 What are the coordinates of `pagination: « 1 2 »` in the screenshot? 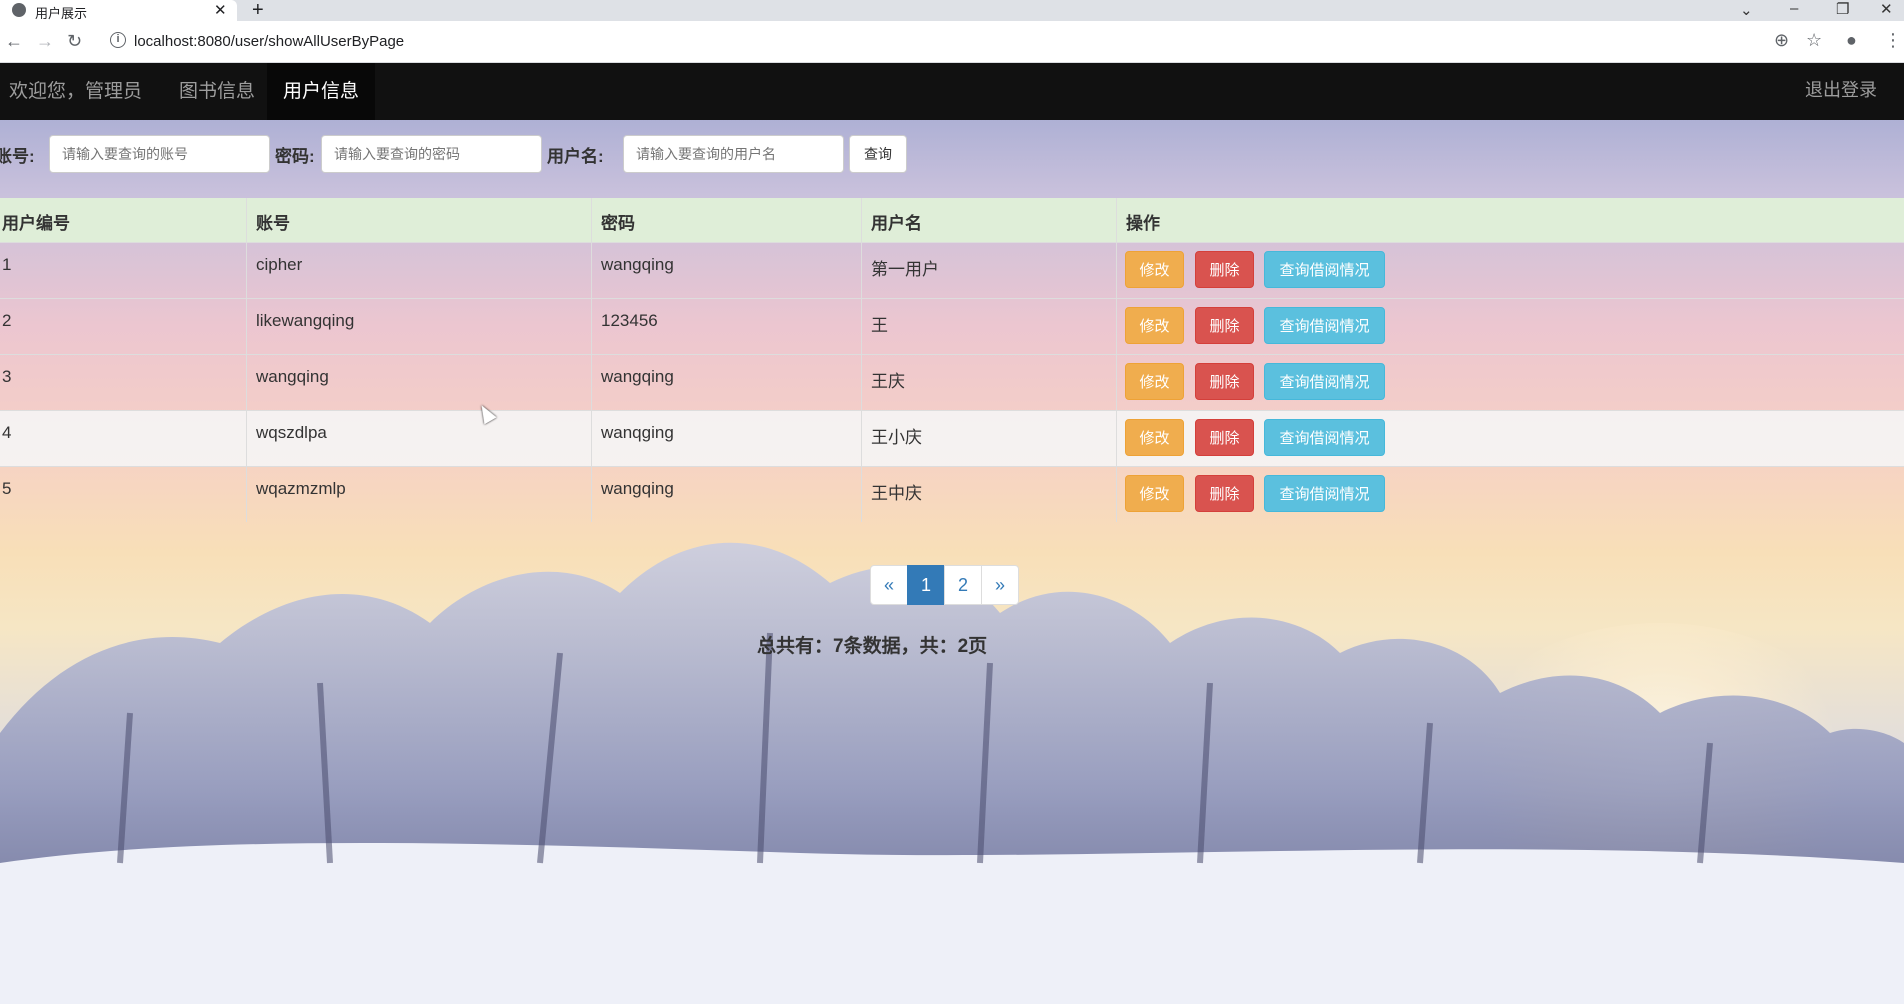 It's located at (944, 585).